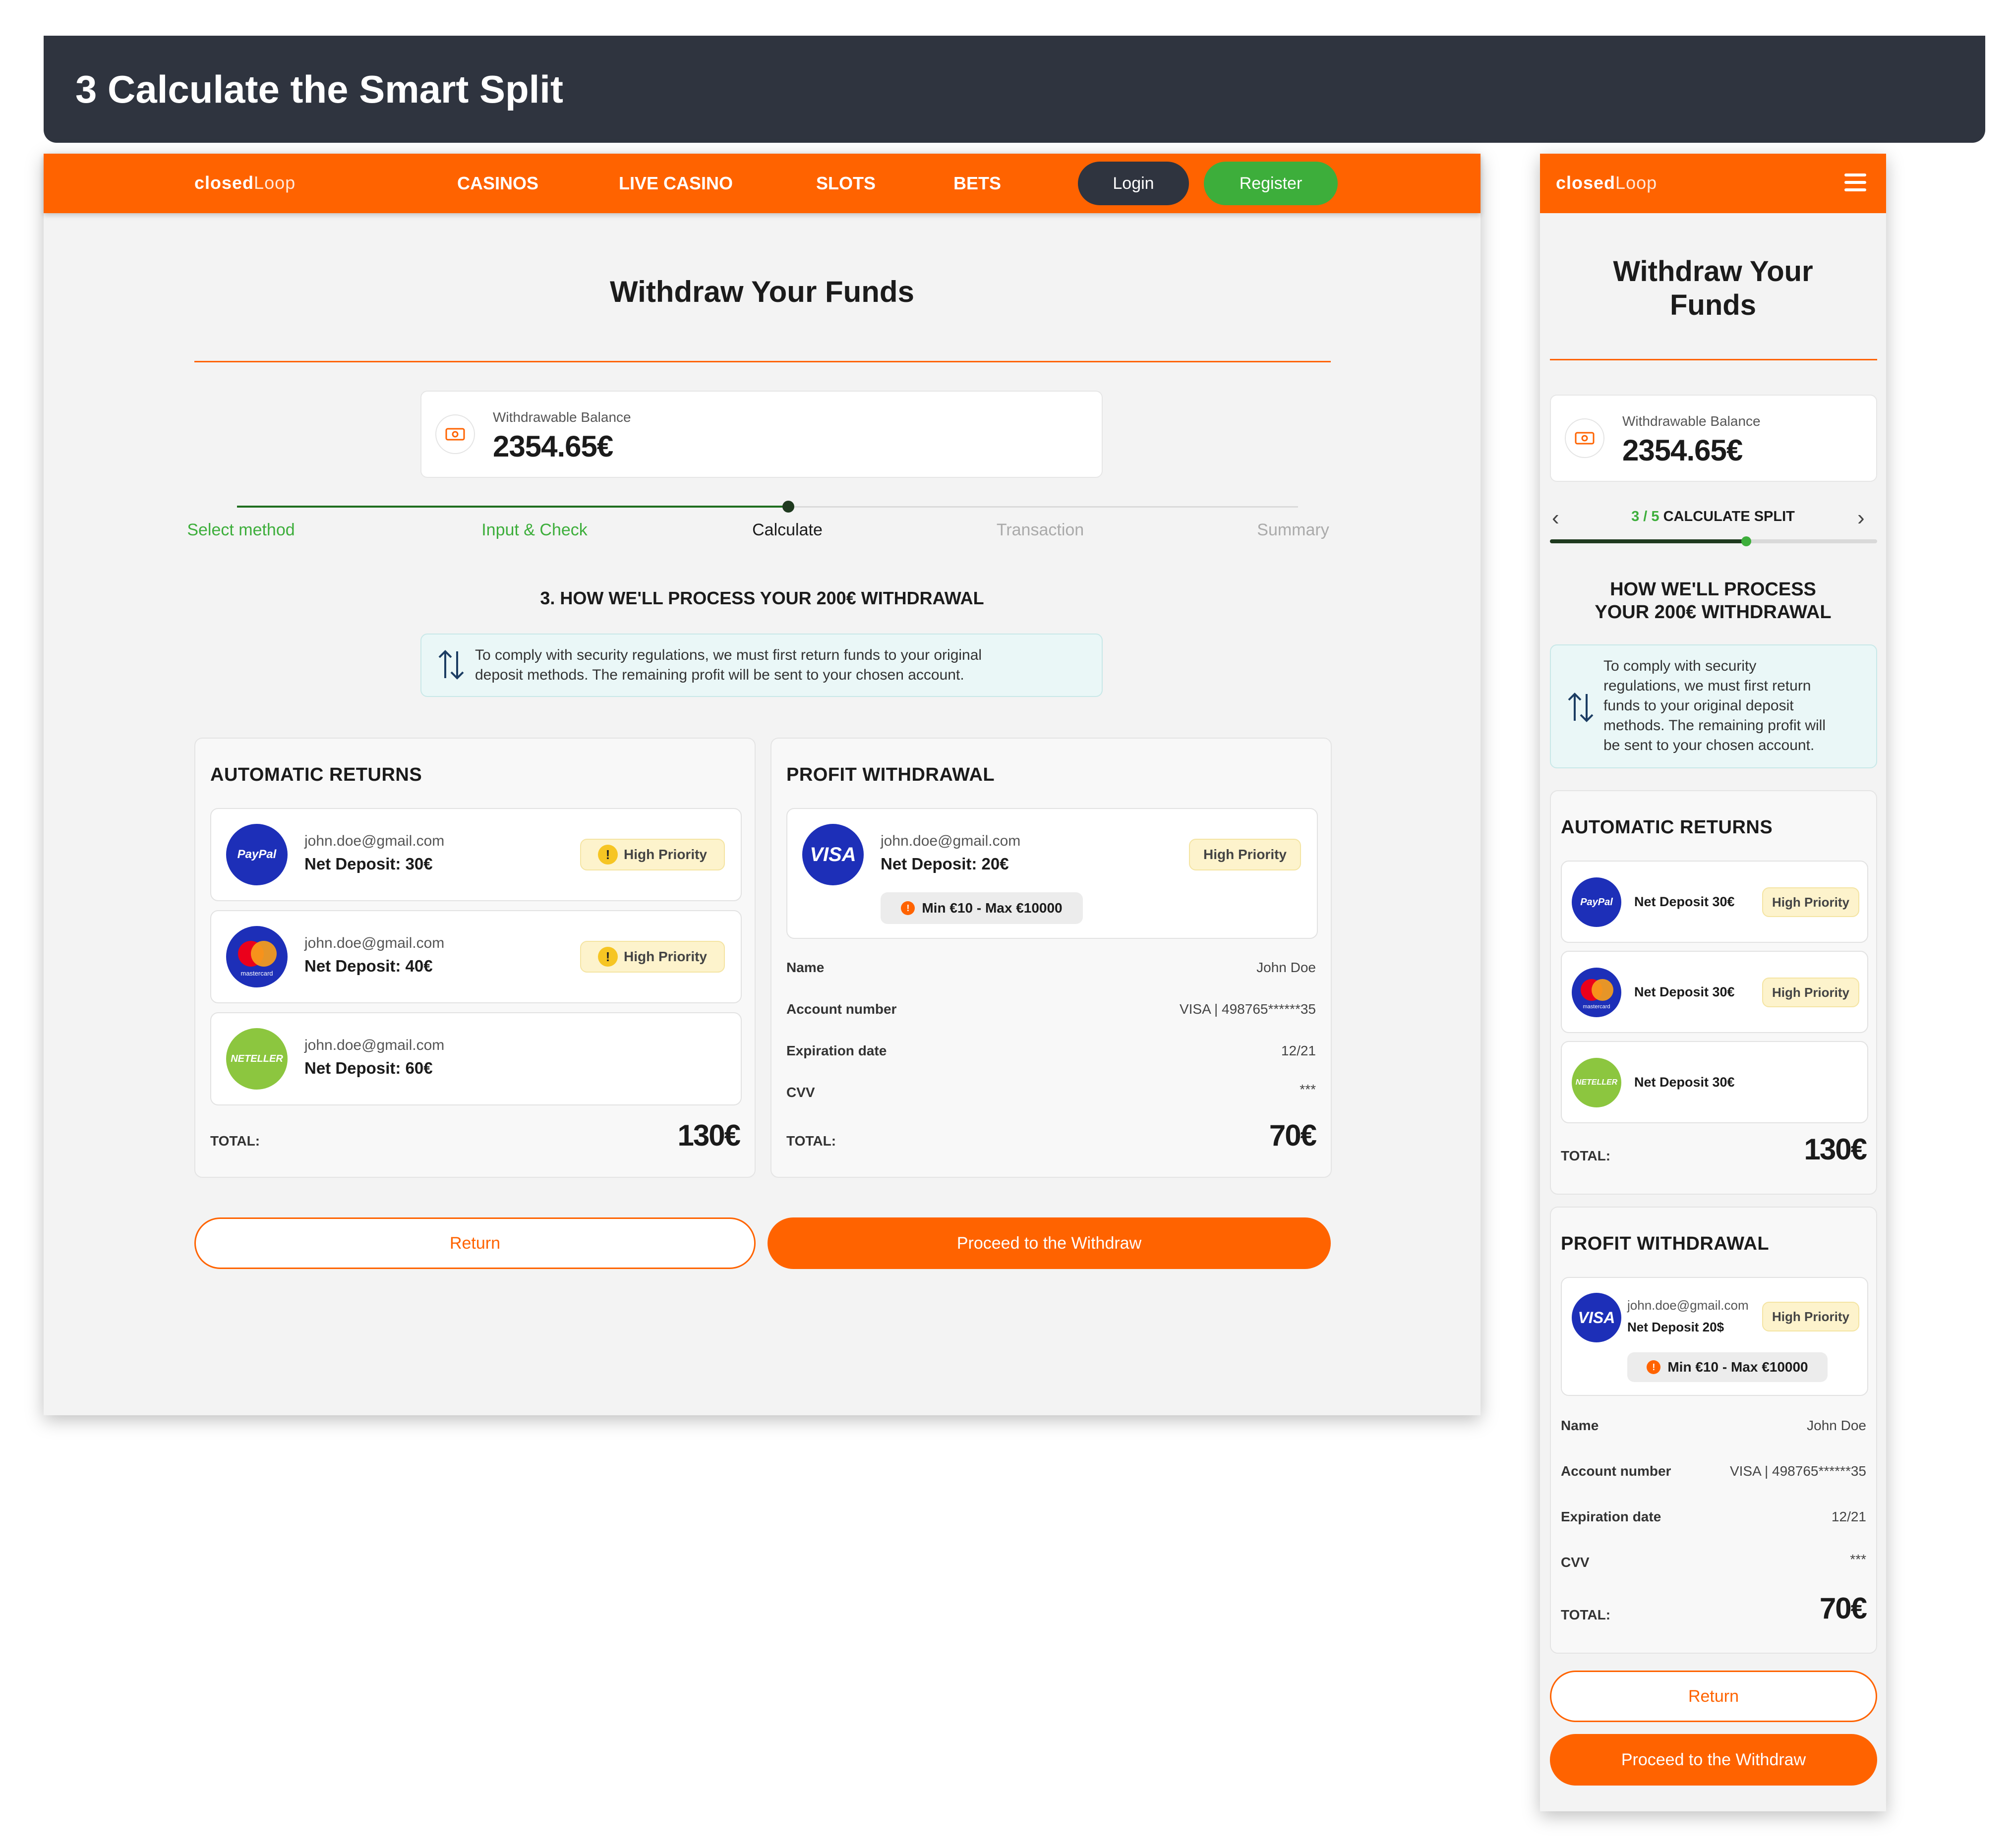 The image size is (2014, 1848). Describe the element at coordinates (562, 417) in the screenshot. I see `balance-label: Withdrawable Balance` at that location.